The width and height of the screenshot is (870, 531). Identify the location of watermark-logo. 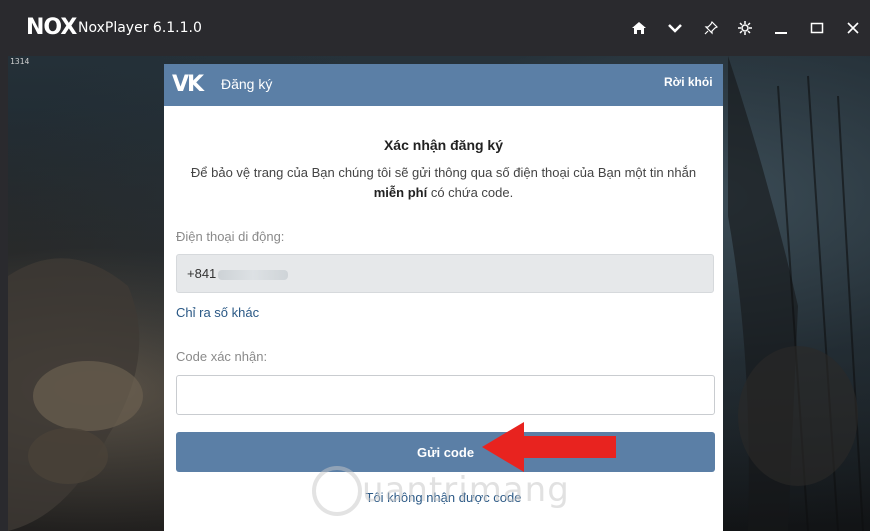
(337, 491).